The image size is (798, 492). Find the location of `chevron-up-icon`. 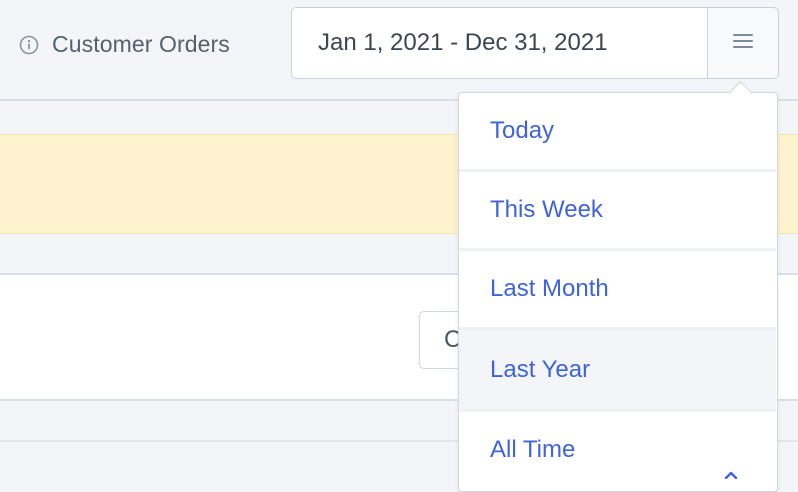

chevron-up-icon is located at coordinates (731, 473).